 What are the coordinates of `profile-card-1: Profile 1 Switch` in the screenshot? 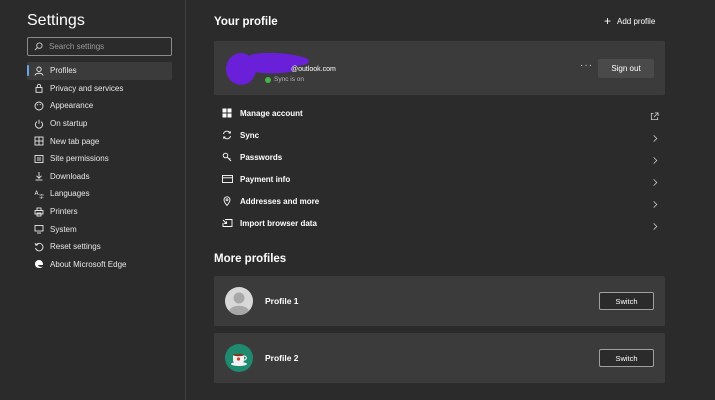 It's located at (439, 301).